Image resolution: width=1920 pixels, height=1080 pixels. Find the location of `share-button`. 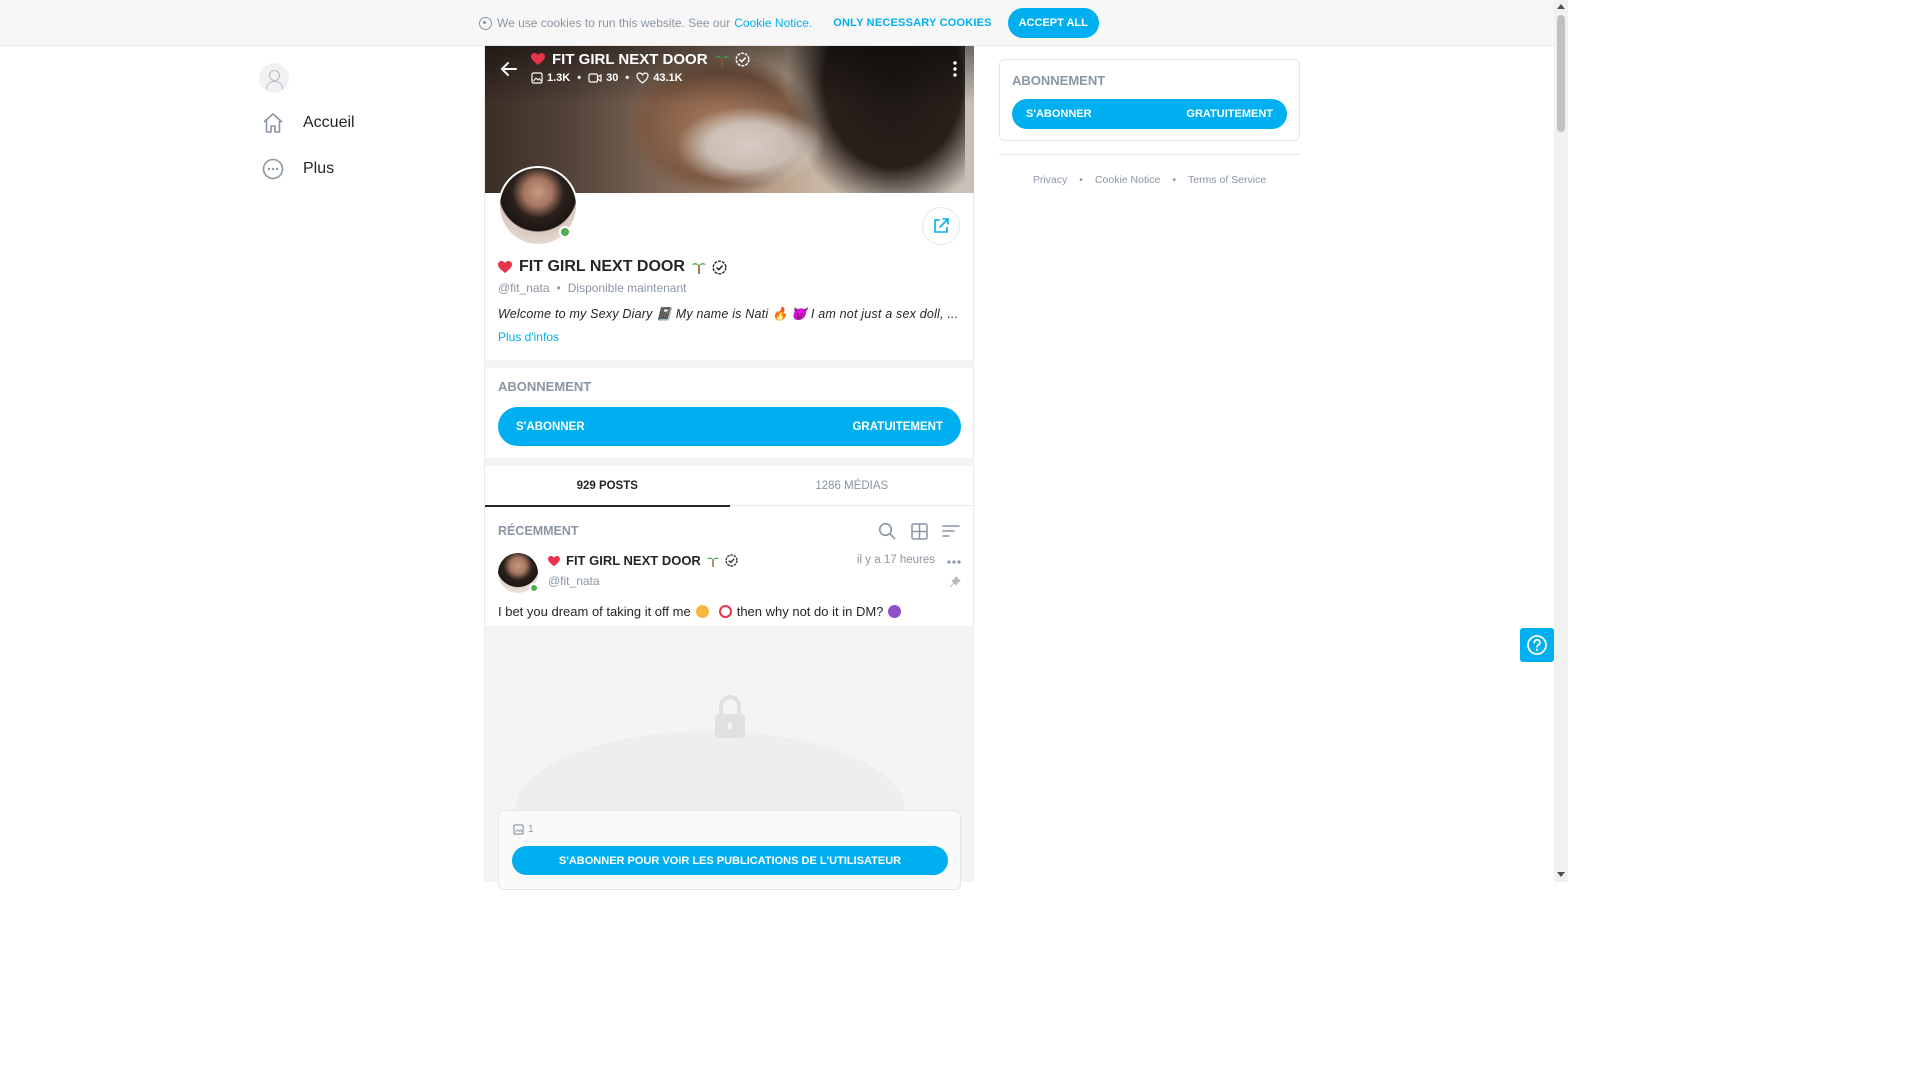

share-button is located at coordinates (941, 226).